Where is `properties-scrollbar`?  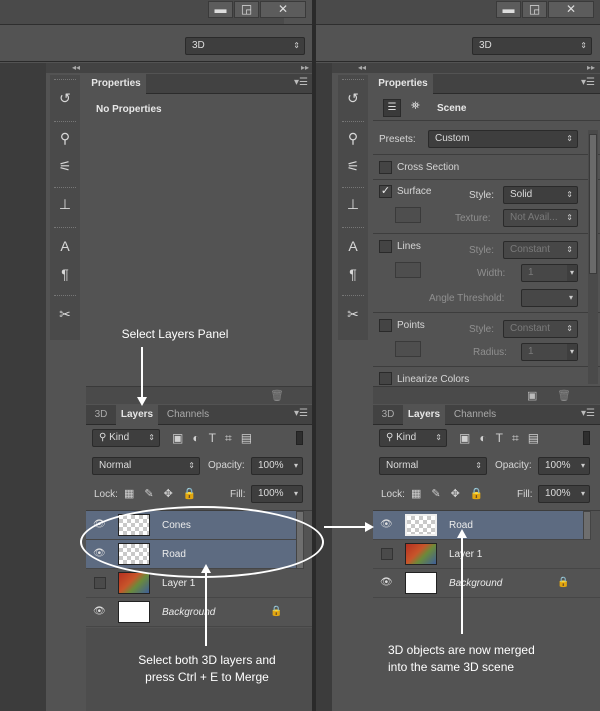
properties-scrollbar is located at coordinates (593, 257).